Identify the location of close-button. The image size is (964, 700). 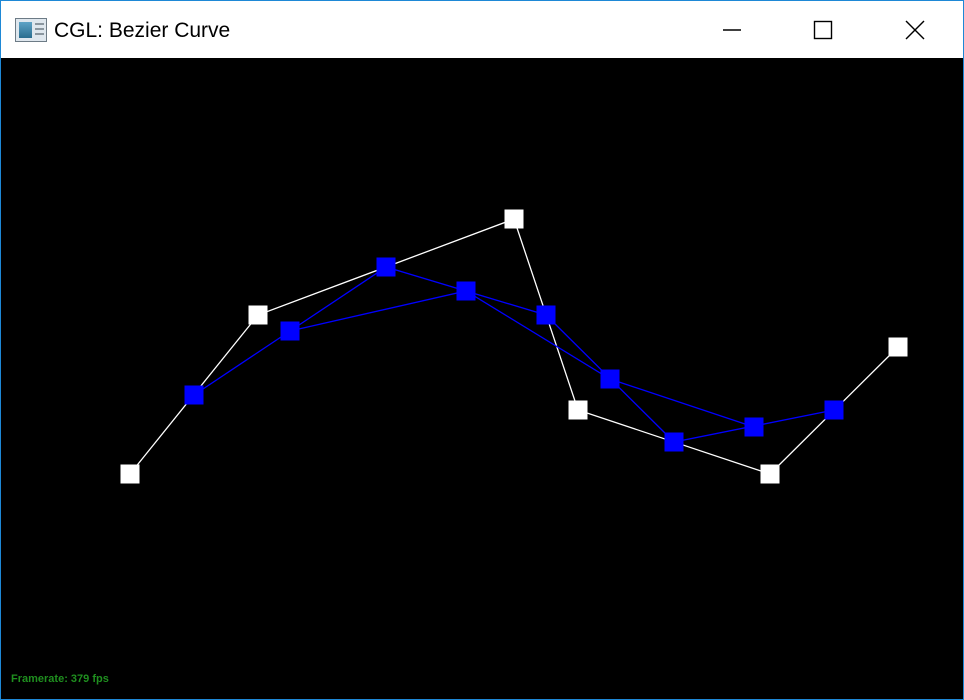
(915, 29).